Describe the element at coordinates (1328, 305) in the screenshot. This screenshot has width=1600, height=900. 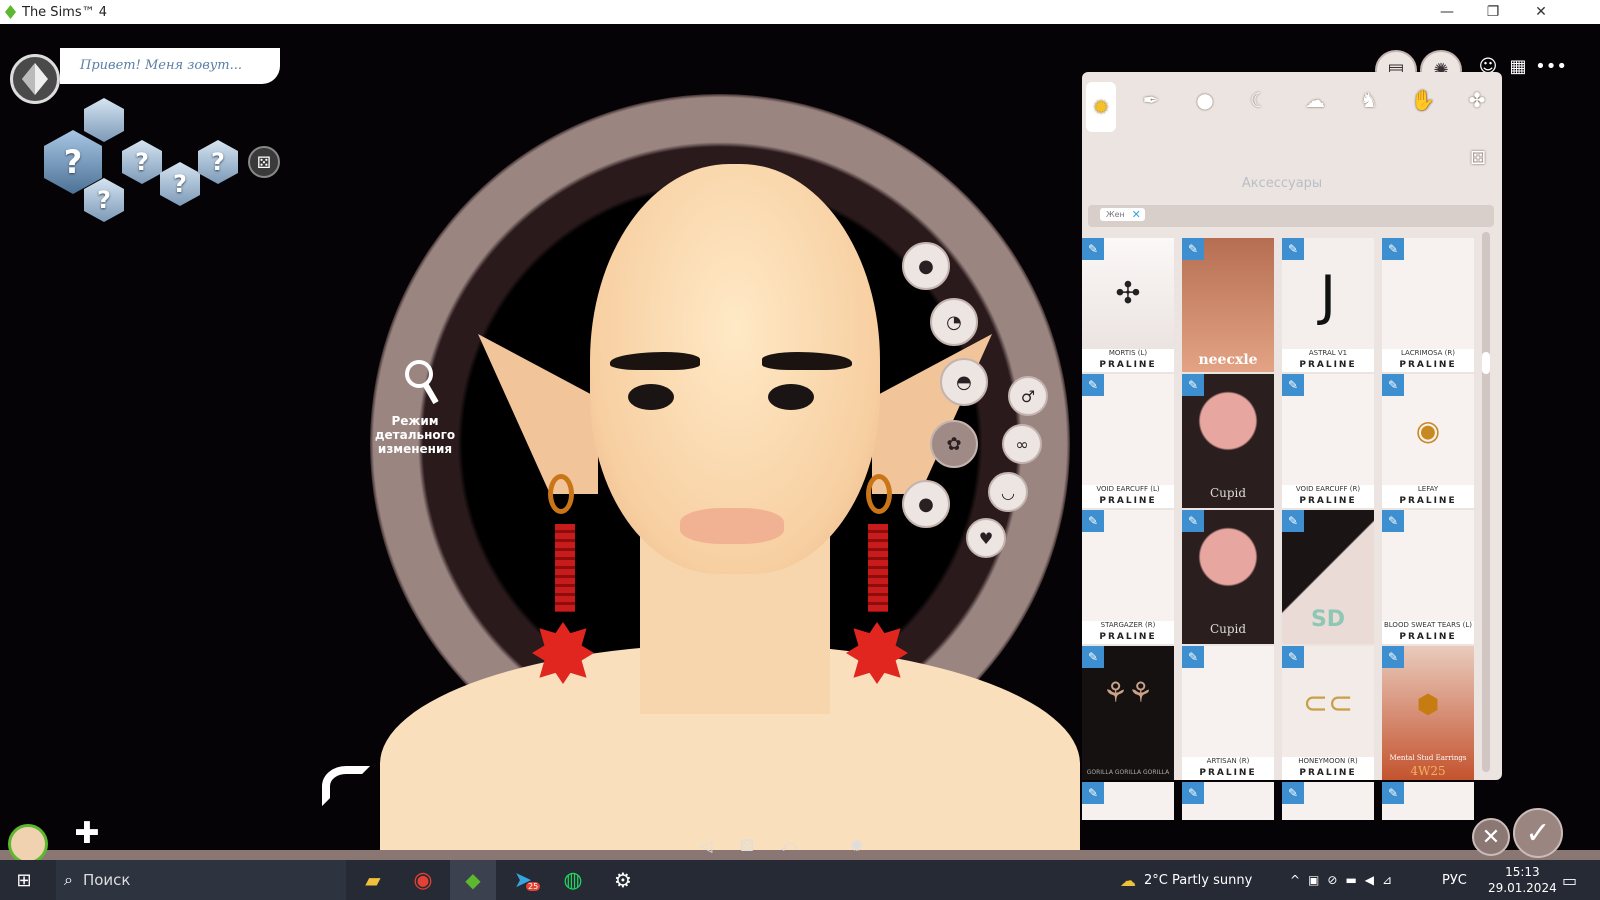
I see `item-card: J ✎ ASTRAL V1 PRALINE` at that location.